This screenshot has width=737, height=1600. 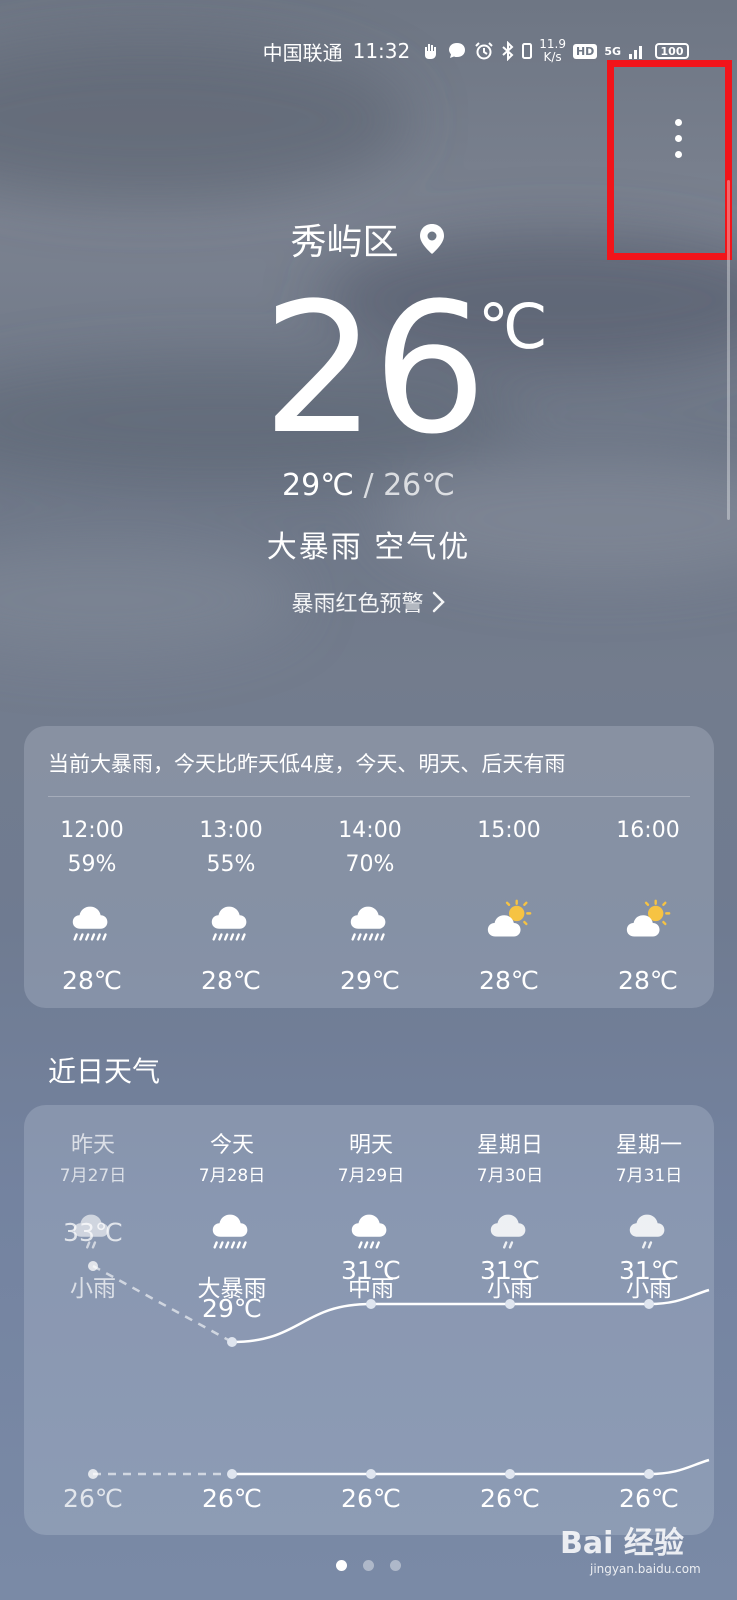 I want to click on net-speed: 11.9 K/s, so click(x=552, y=51).